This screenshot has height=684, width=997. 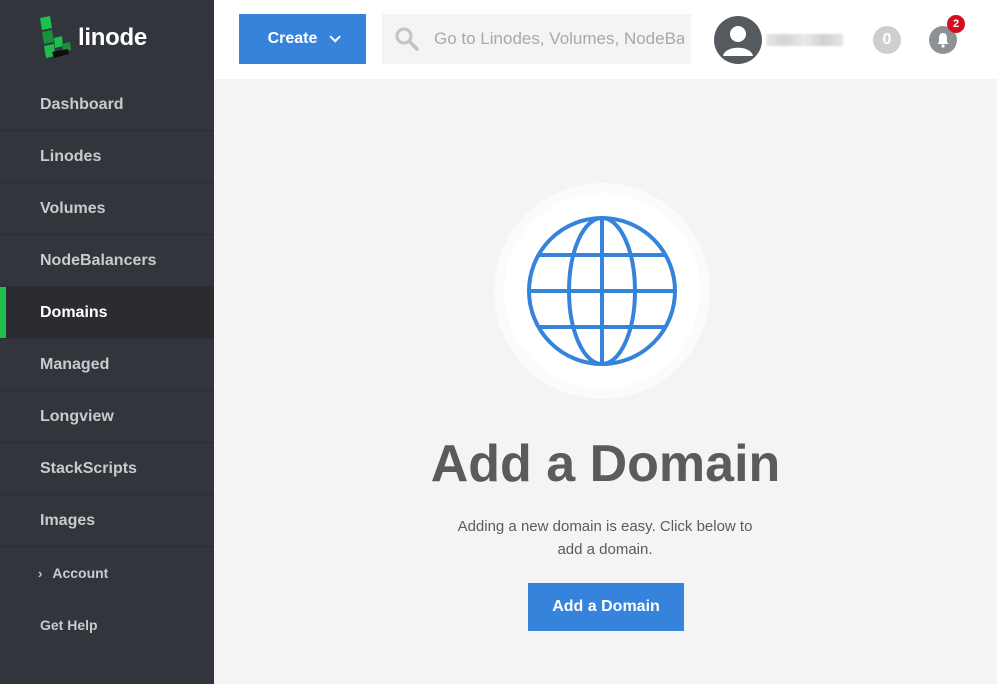 I want to click on sidebar-item-domains: Domains, so click(x=107, y=313).